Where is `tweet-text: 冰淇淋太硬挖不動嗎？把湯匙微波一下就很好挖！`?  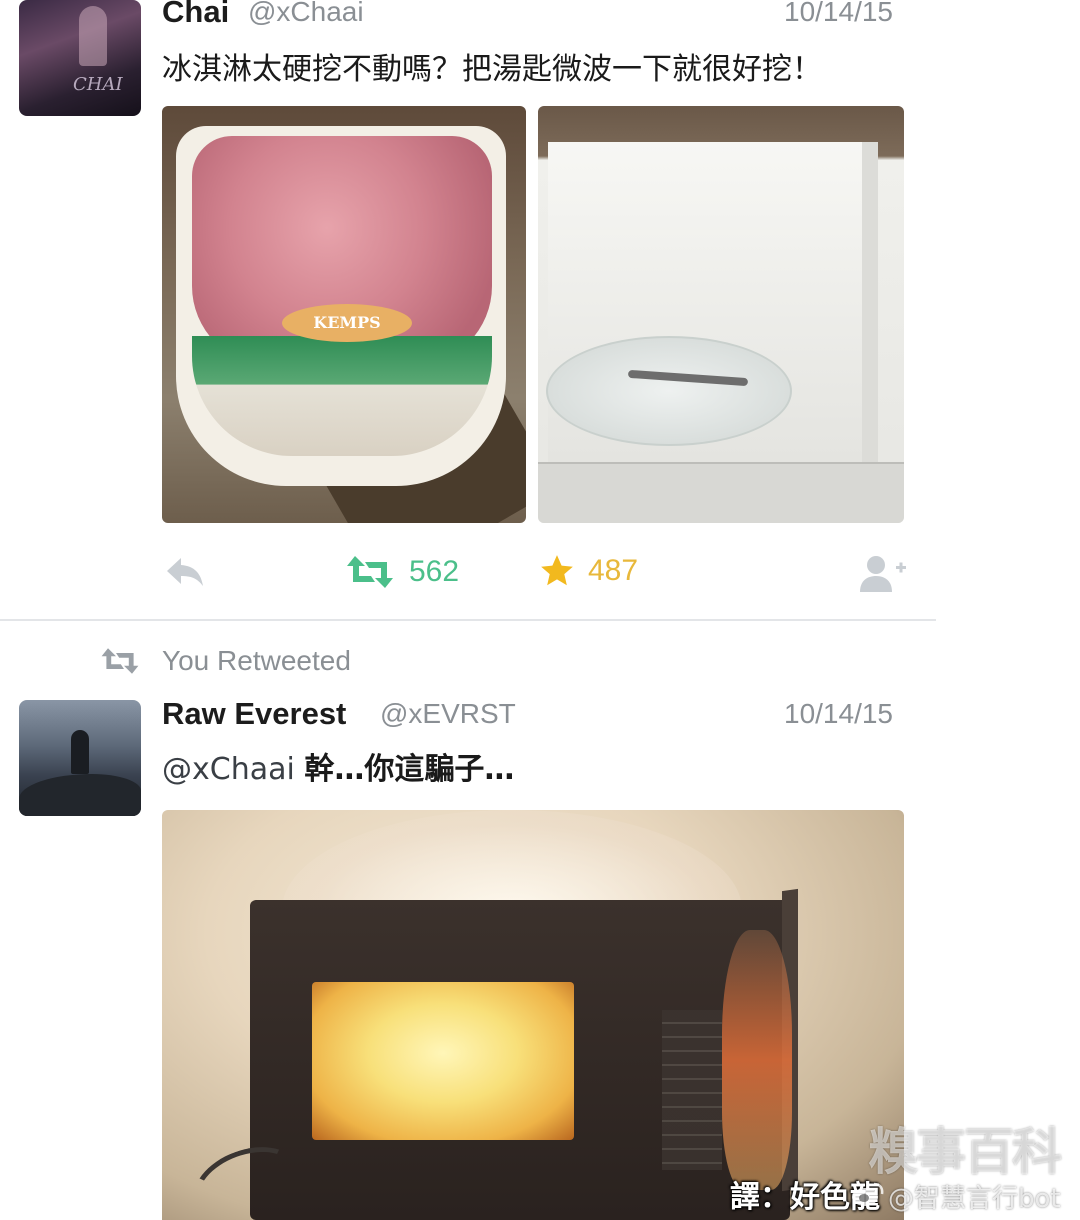
tweet-text: 冰淇淋太硬挖不動嗎？把湯匙微波一下就很好挖！ is located at coordinates (492, 69).